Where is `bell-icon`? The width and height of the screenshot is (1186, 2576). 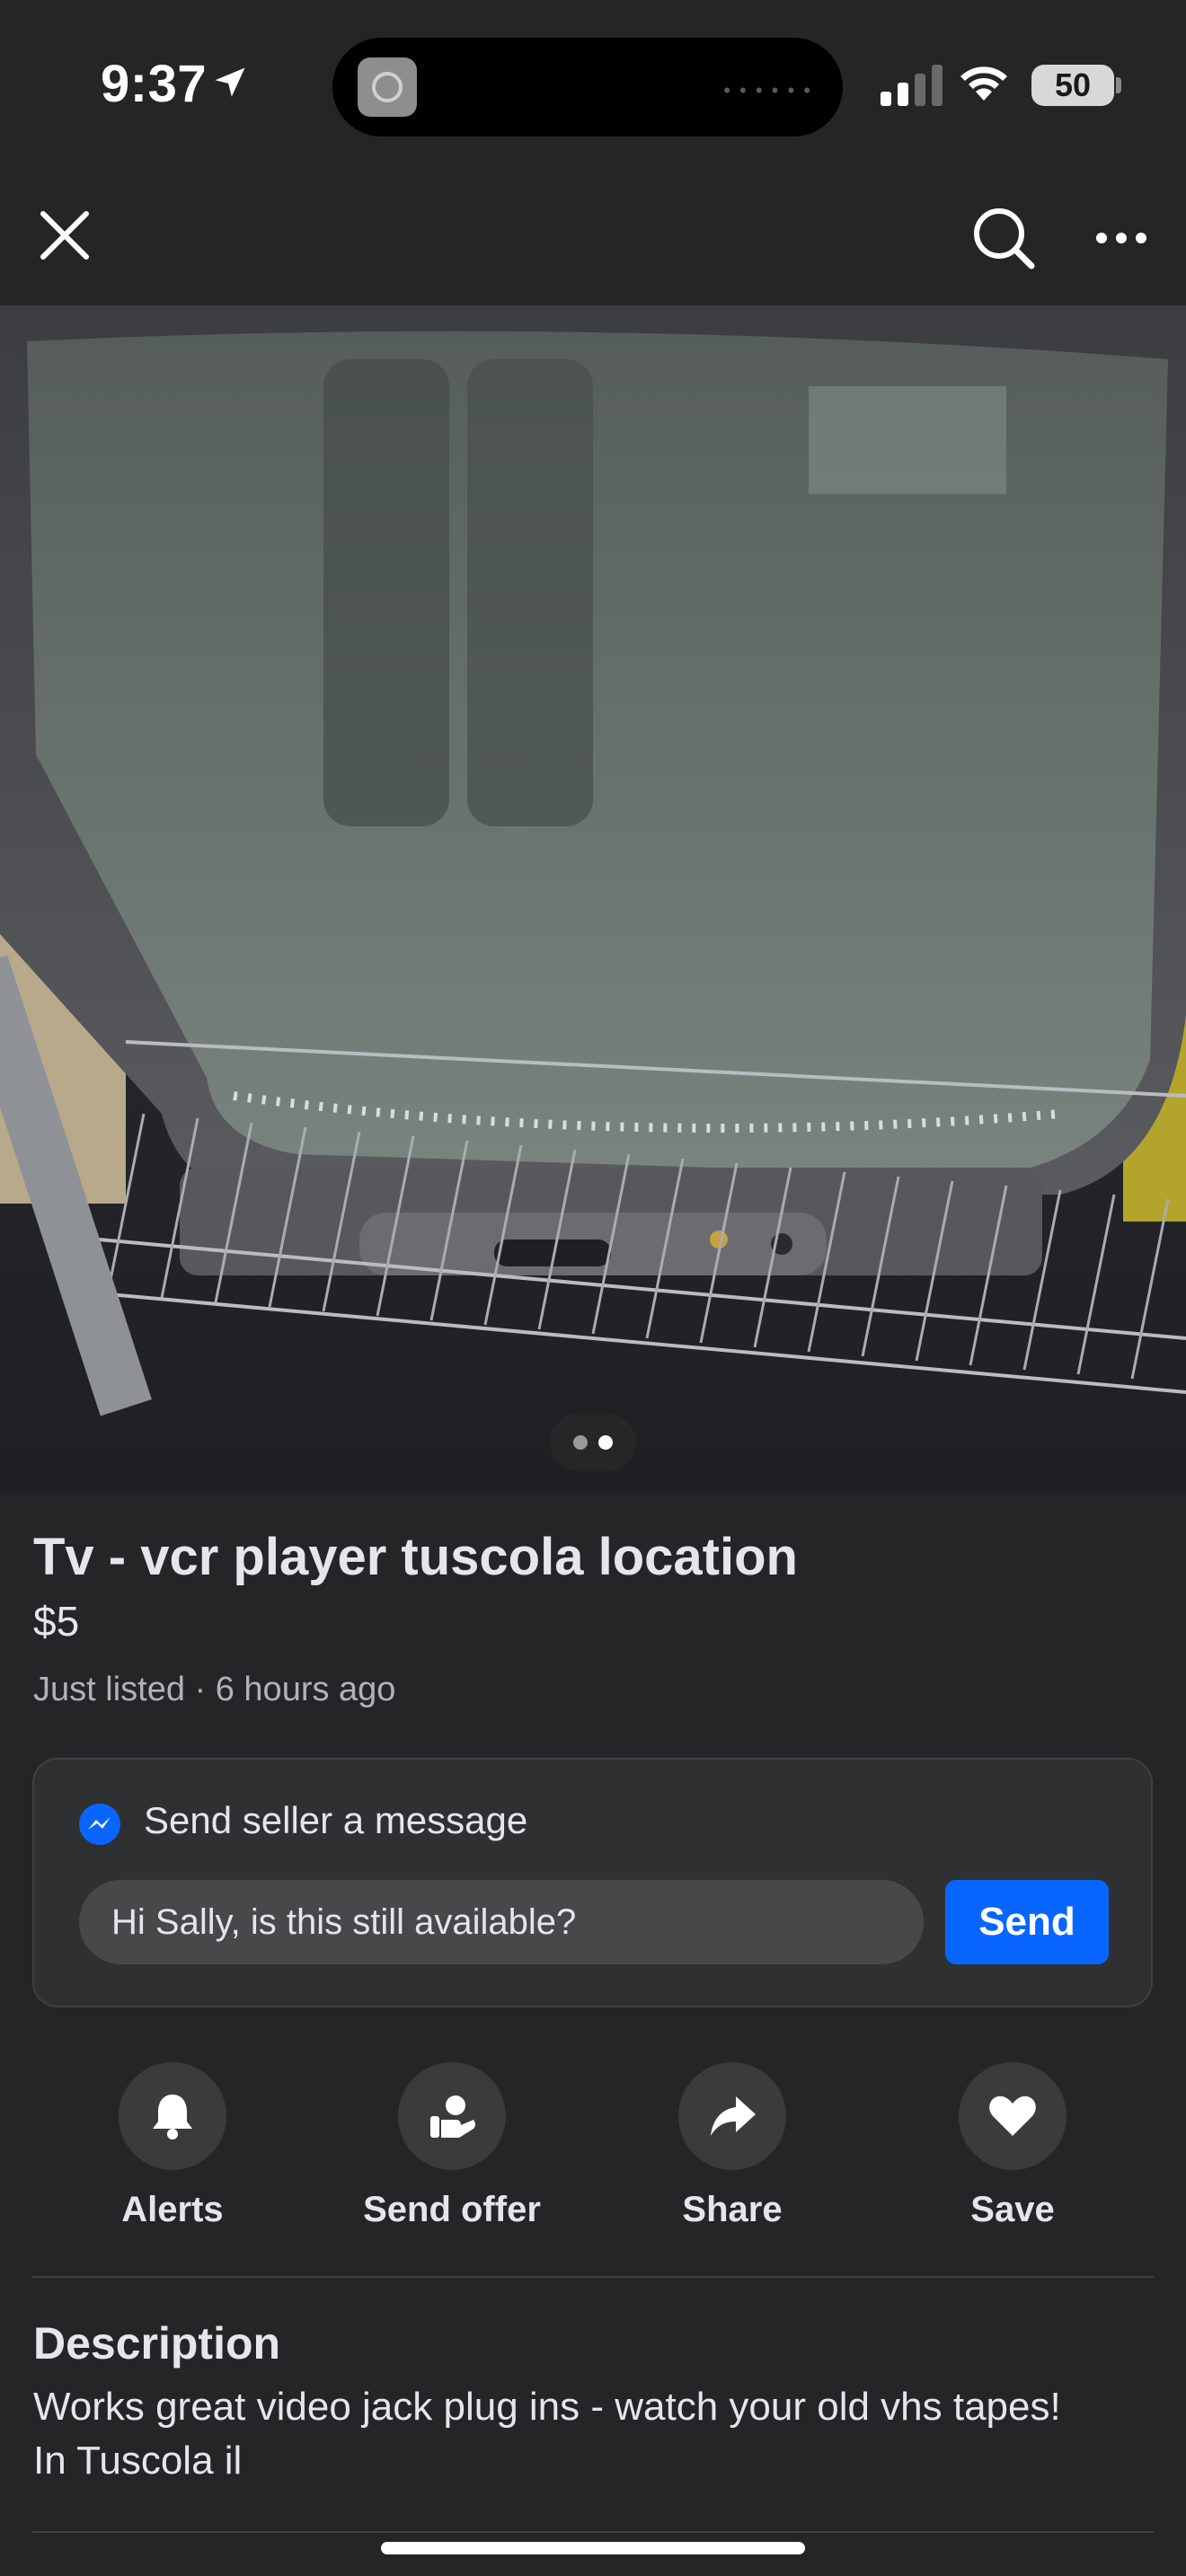
bell-icon is located at coordinates (172, 2117).